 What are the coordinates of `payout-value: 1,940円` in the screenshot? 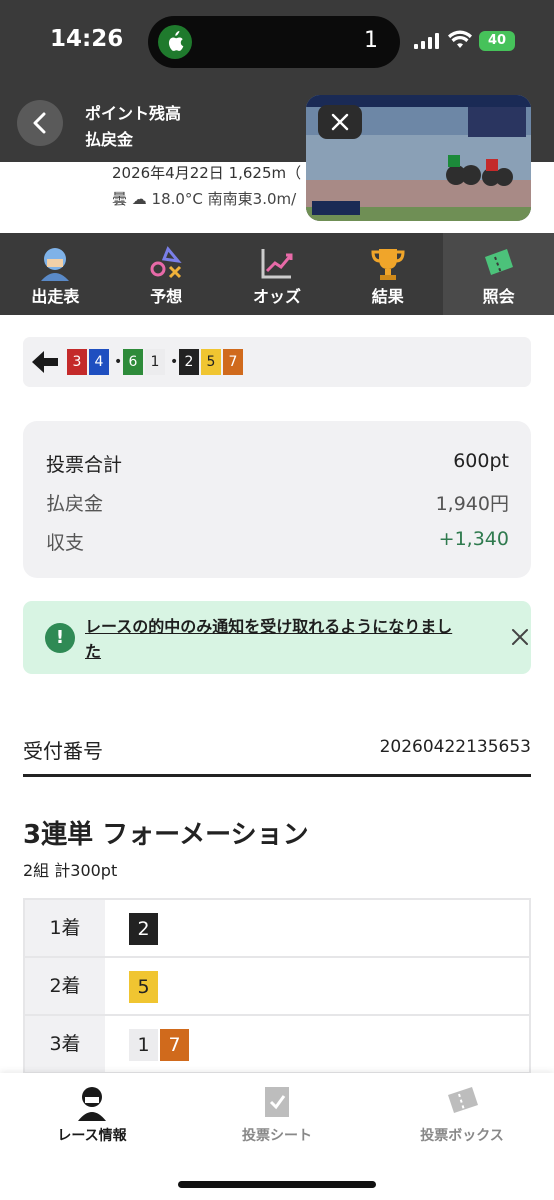 It's located at (472, 504).